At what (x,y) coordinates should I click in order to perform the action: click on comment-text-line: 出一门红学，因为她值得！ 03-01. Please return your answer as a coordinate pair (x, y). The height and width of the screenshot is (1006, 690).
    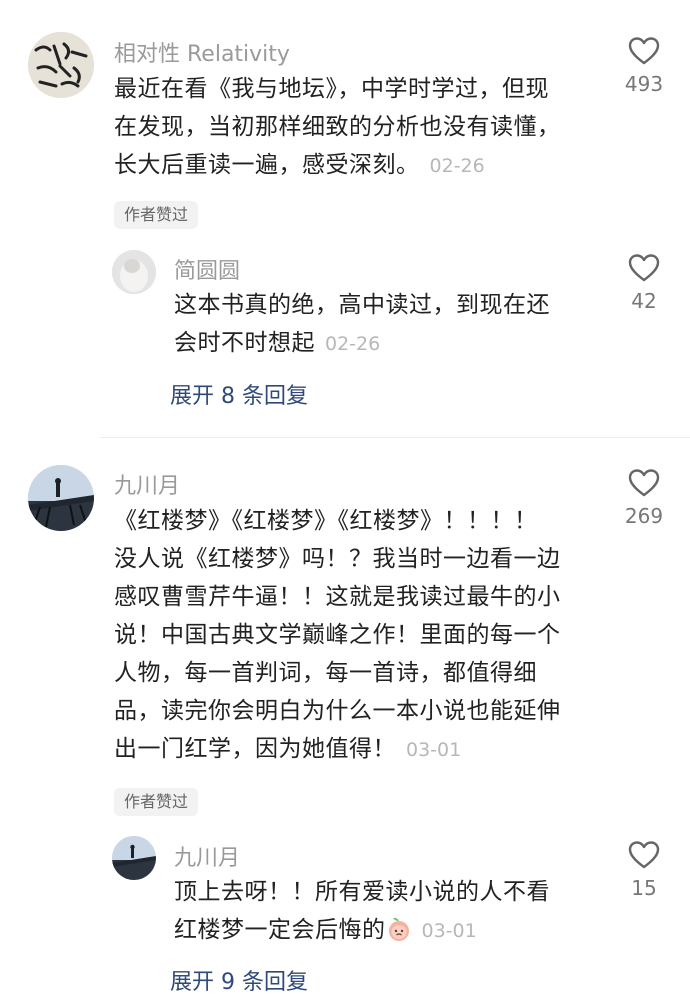
    Looking at the image, I should click on (364, 749).